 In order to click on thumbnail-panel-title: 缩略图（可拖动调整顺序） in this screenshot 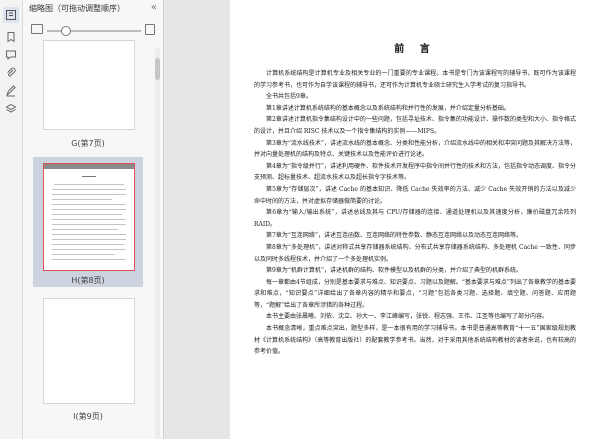, I will do `click(77, 8)`.